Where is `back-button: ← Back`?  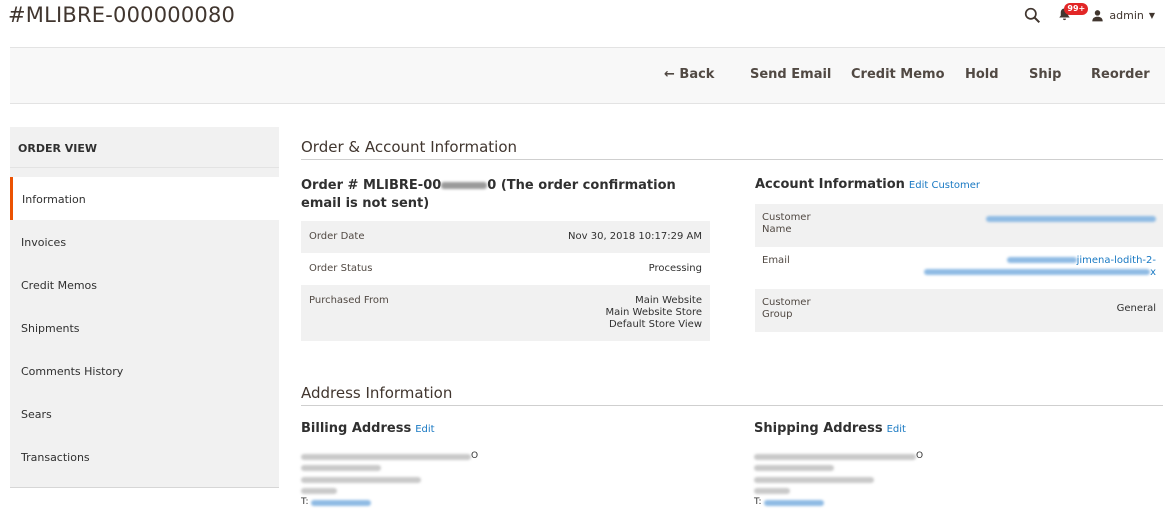 back-button: ← Back is located at coordinates (689, 74).